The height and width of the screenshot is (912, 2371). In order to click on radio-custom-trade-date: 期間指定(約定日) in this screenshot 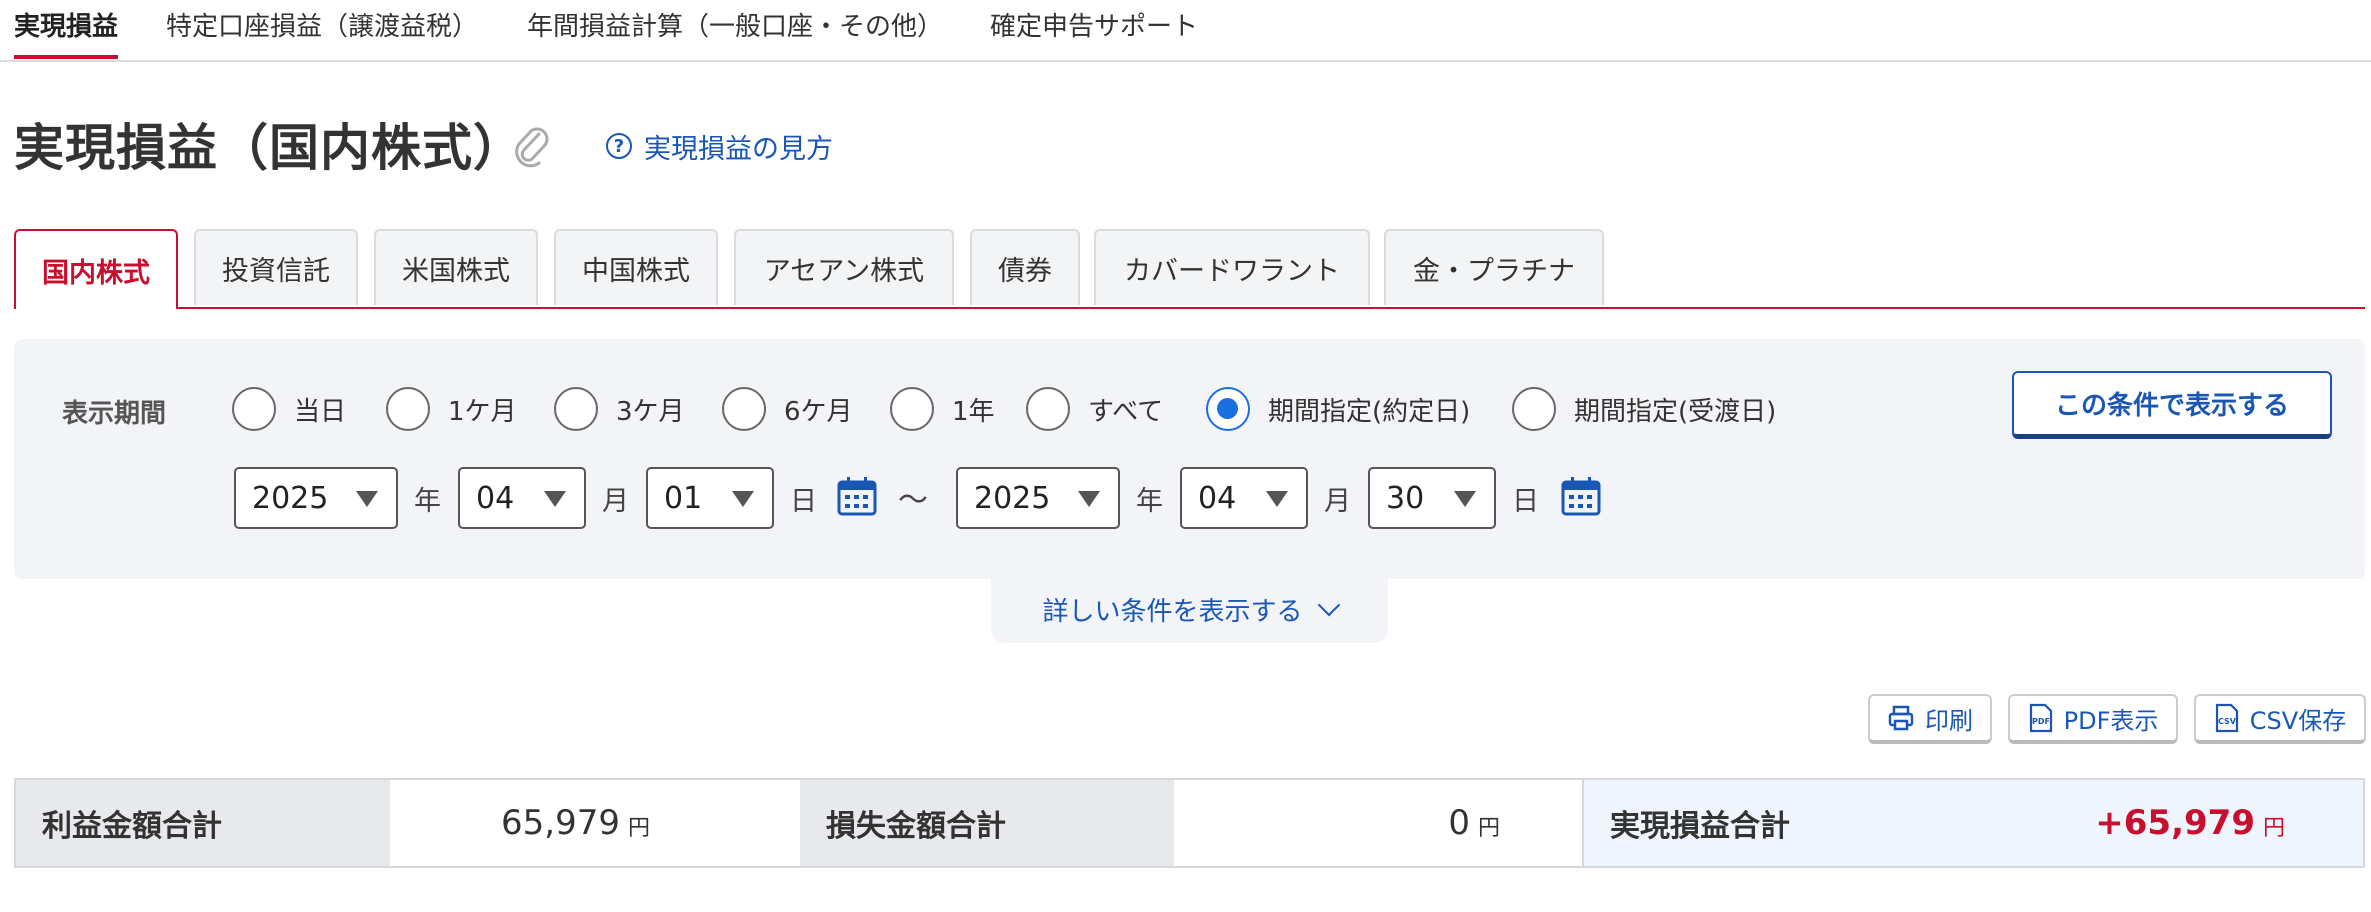, I will do `click(1338, 409)`.